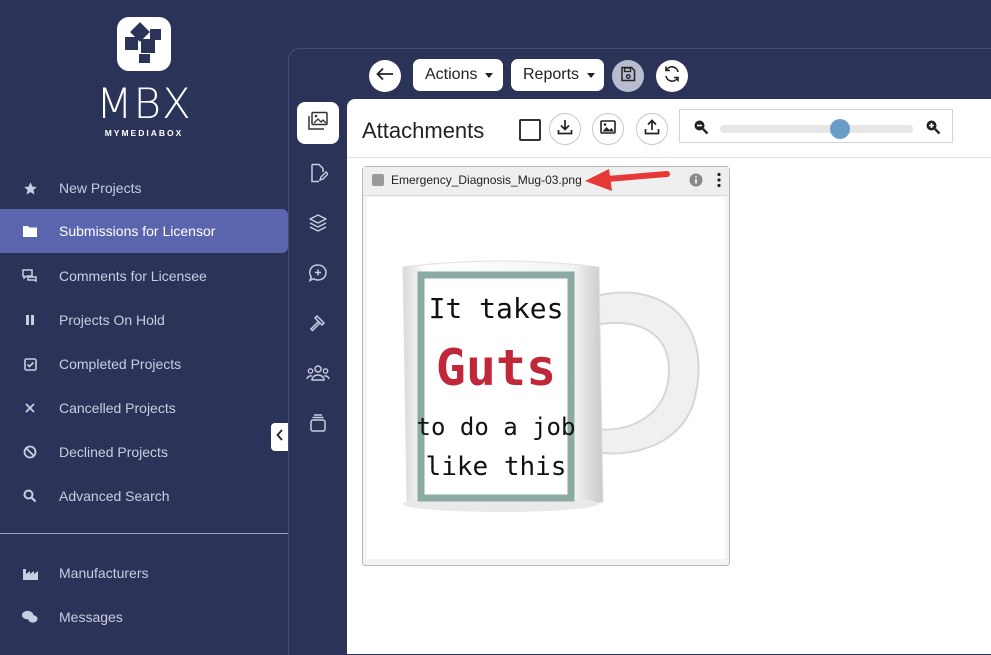  I want to click on chevron-left-icon, so click(279, 437).